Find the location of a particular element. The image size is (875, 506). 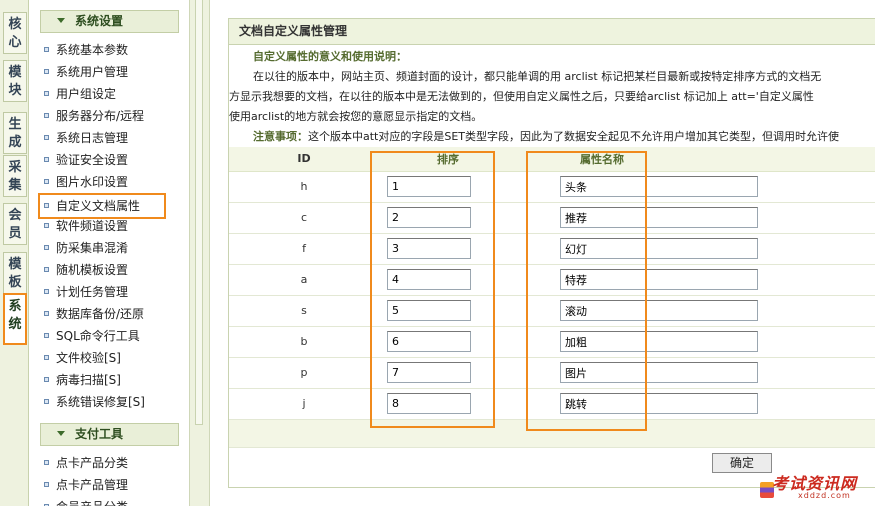

sidebar-item: 数据库备份/还原 is located at coordinates (94, 314).